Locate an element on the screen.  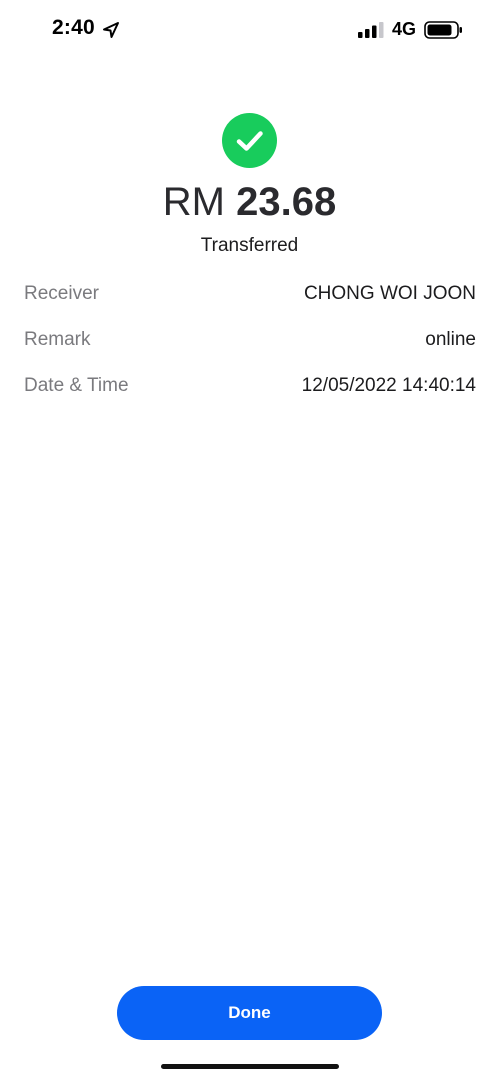
success-check-icon is located at coordinates (249, 140).